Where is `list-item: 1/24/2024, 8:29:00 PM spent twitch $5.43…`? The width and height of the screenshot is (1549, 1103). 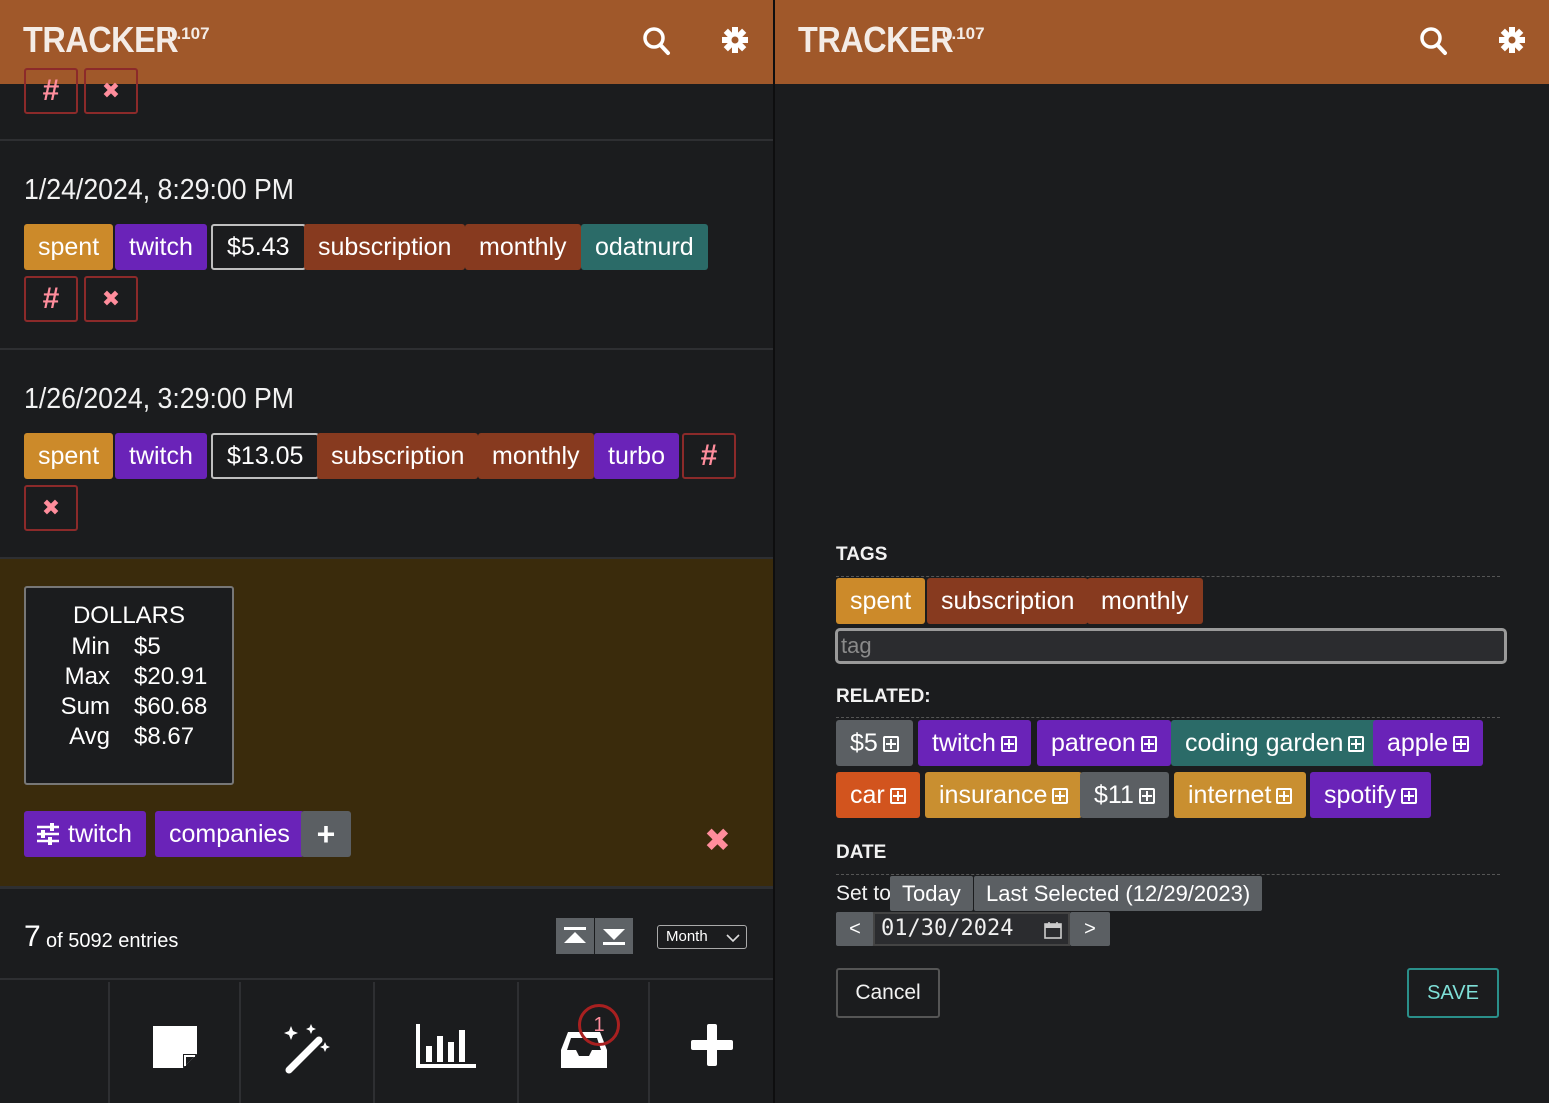 list-item: 1/24/2024, 8:29:00 PM spent twitch $5.43… is located at coordinates (386, 245).